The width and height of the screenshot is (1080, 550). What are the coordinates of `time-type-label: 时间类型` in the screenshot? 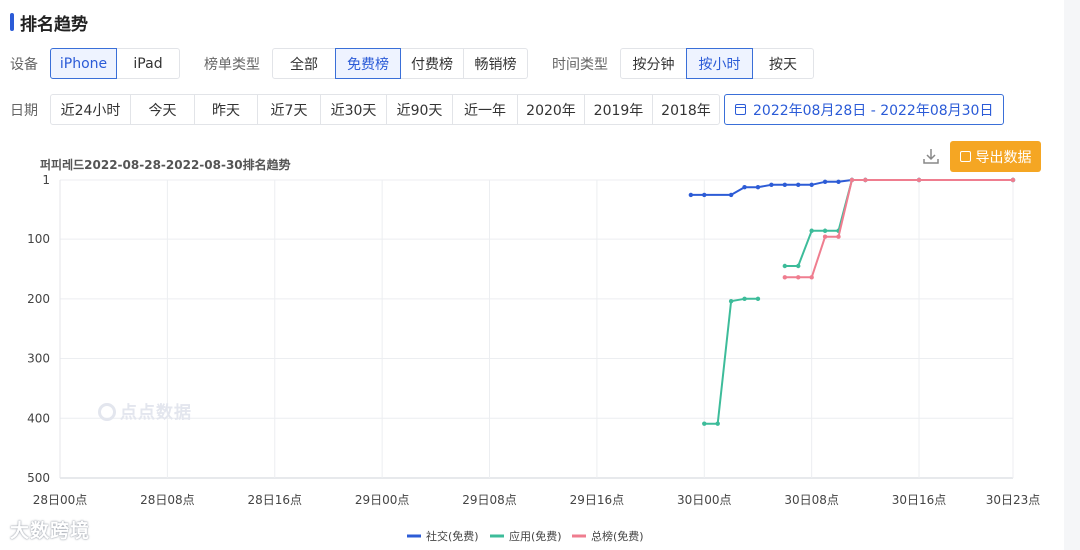 It's located at (580, 64).